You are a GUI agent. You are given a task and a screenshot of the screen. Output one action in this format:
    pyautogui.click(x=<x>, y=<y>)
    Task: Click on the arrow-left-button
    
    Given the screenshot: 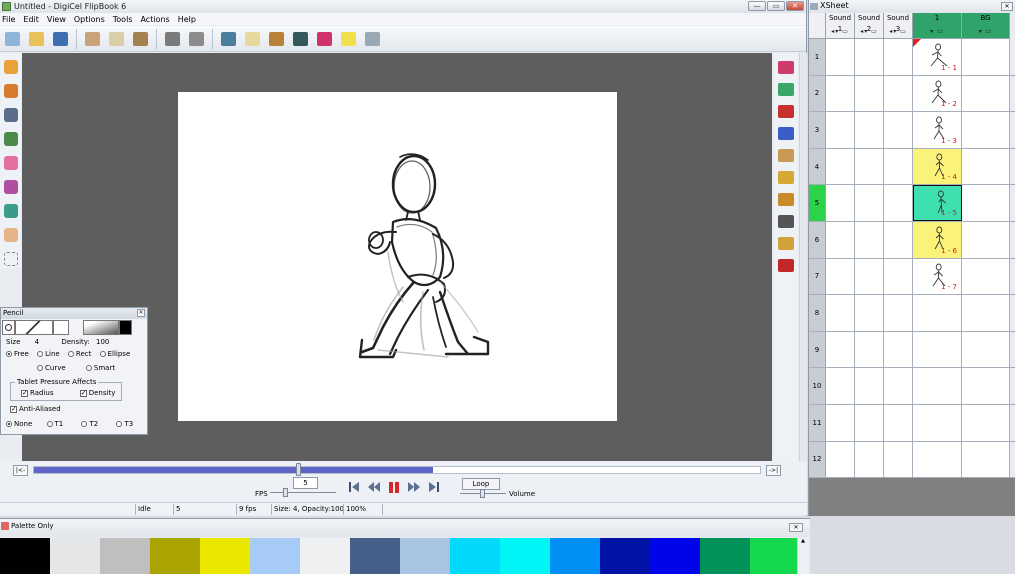 What is the action you would take?
    pyautogui.click(x=785, y=265)
    